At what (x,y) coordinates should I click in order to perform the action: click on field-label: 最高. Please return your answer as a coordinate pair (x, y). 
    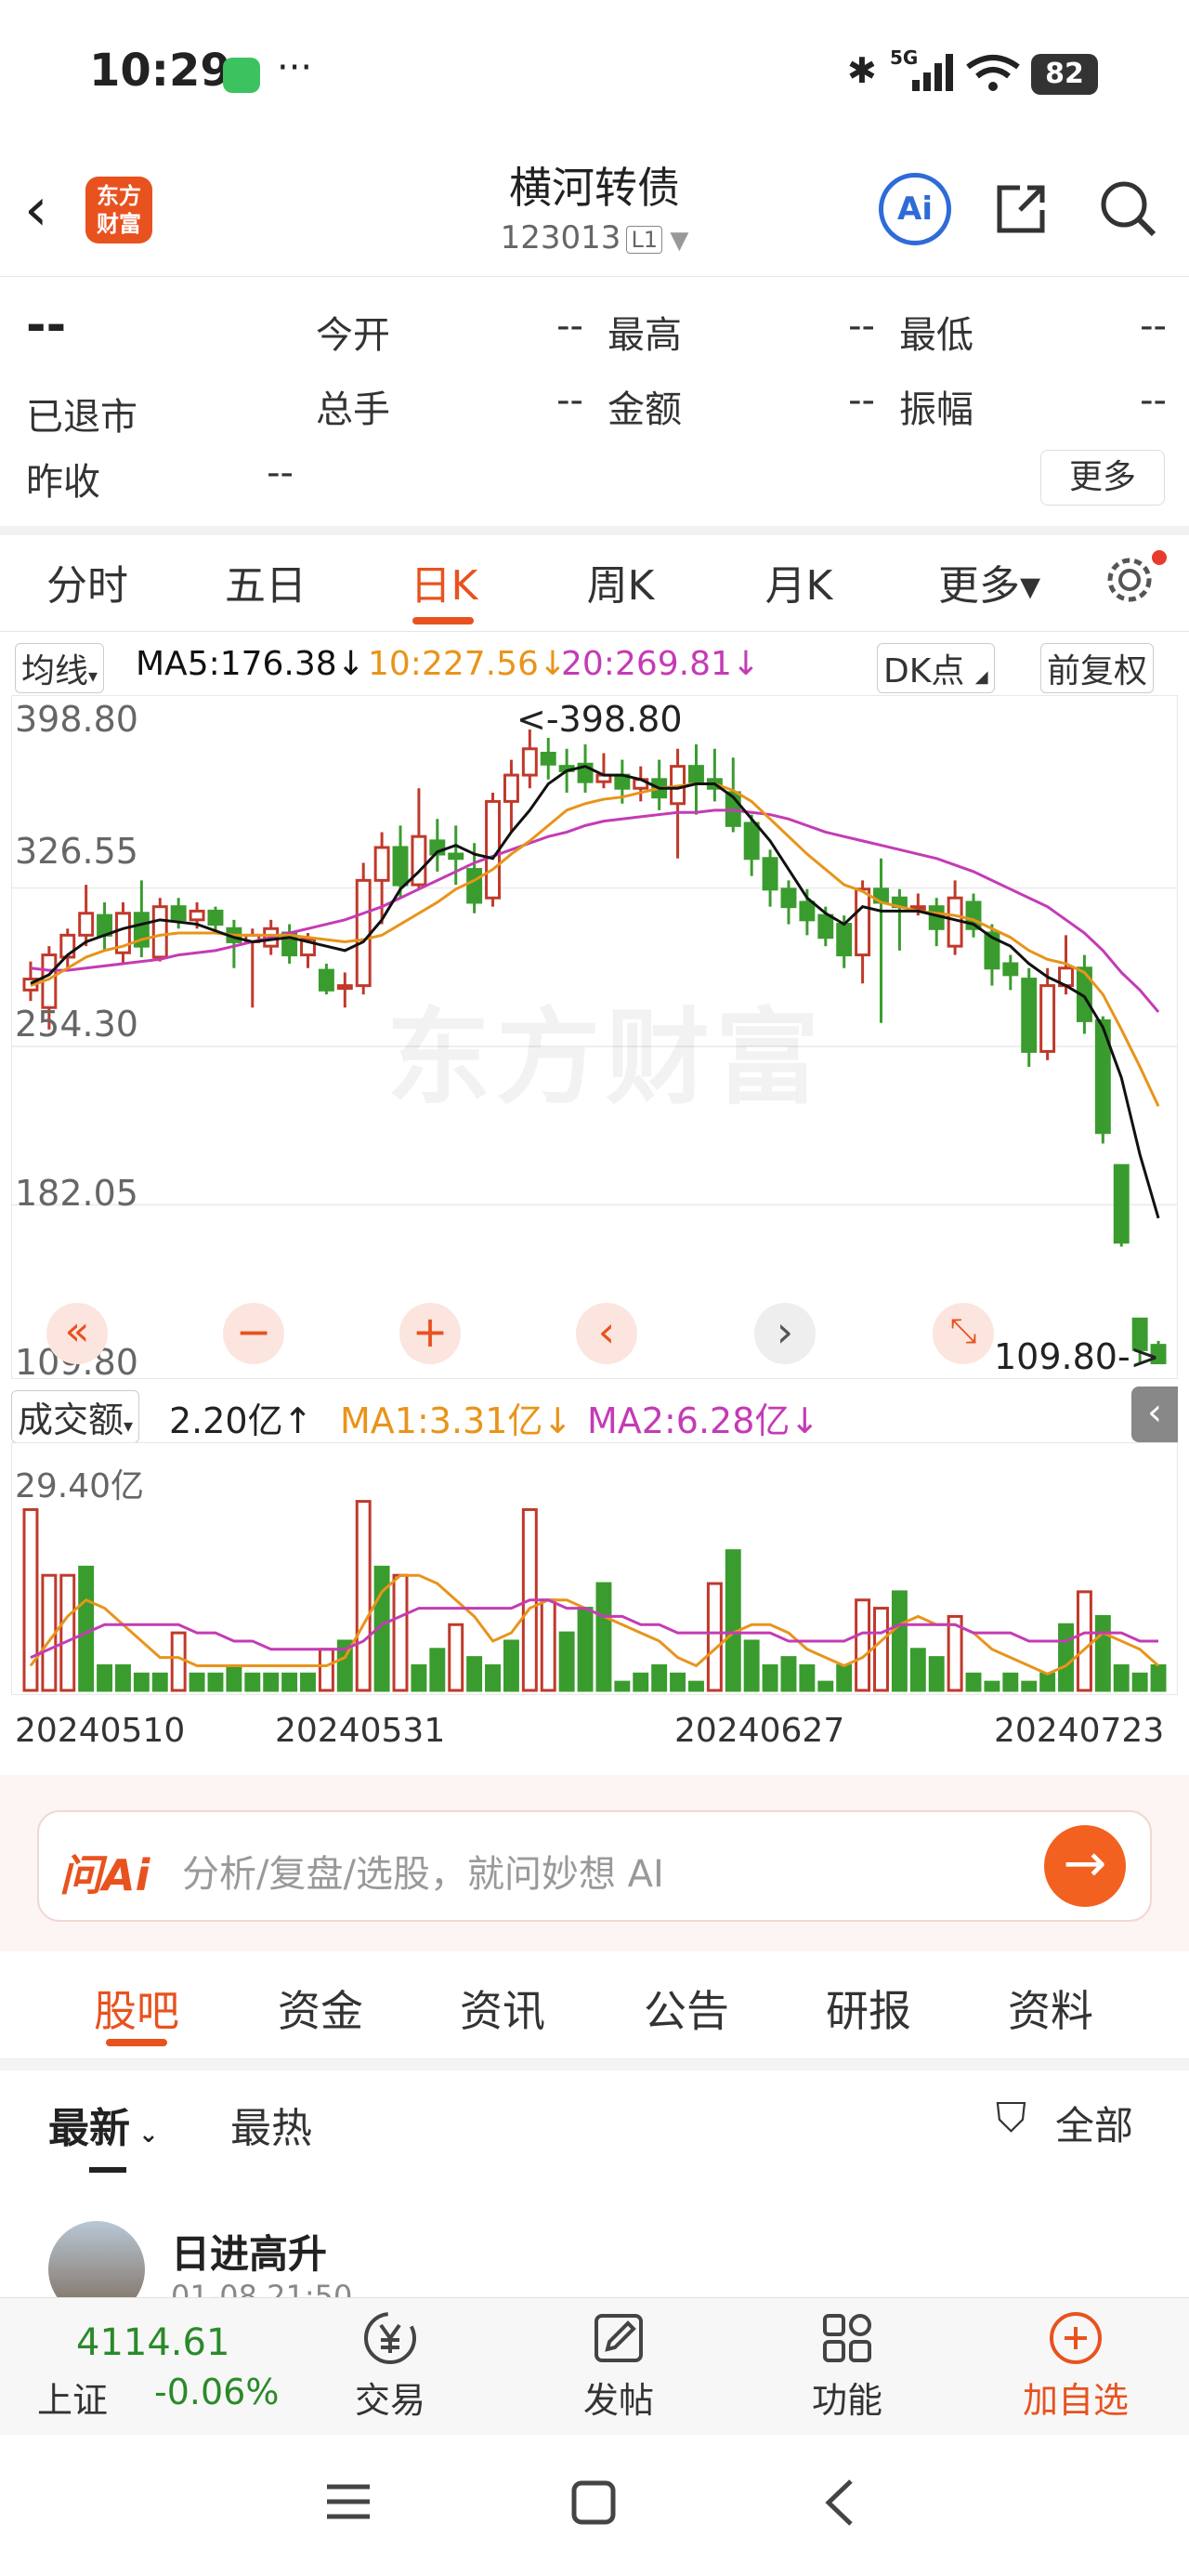
    Looking at the image, I should click on (645, 335).